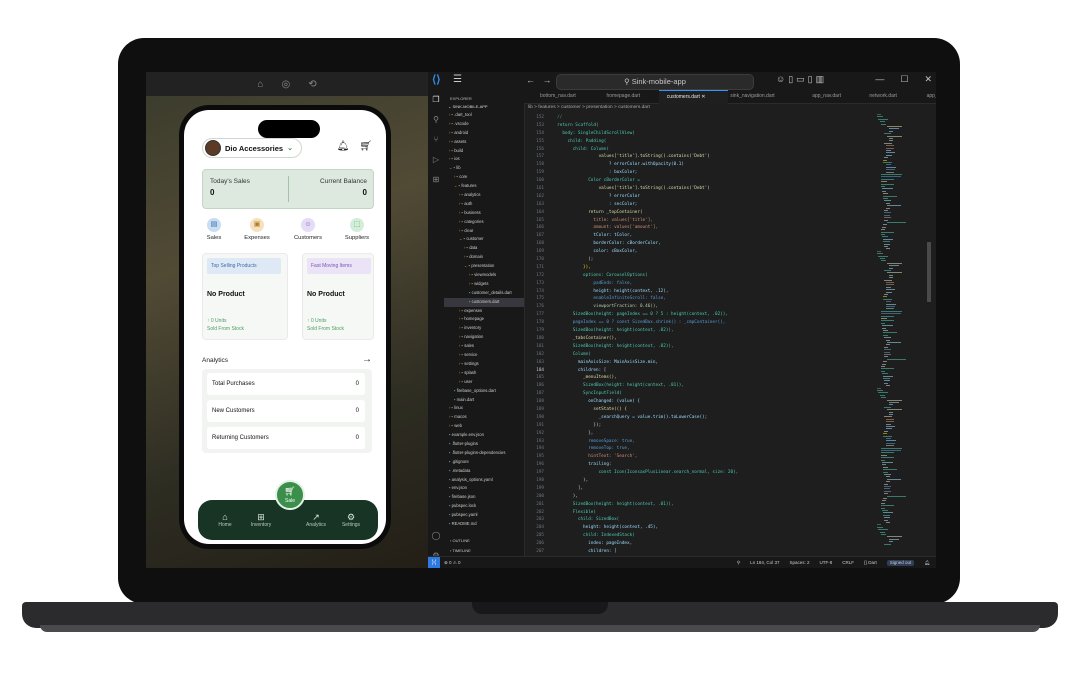  What do you see at coordinates (484, 159) in the screenshot?
I see `tree-item: › ▪ ios` at bounding box center [484, 159].